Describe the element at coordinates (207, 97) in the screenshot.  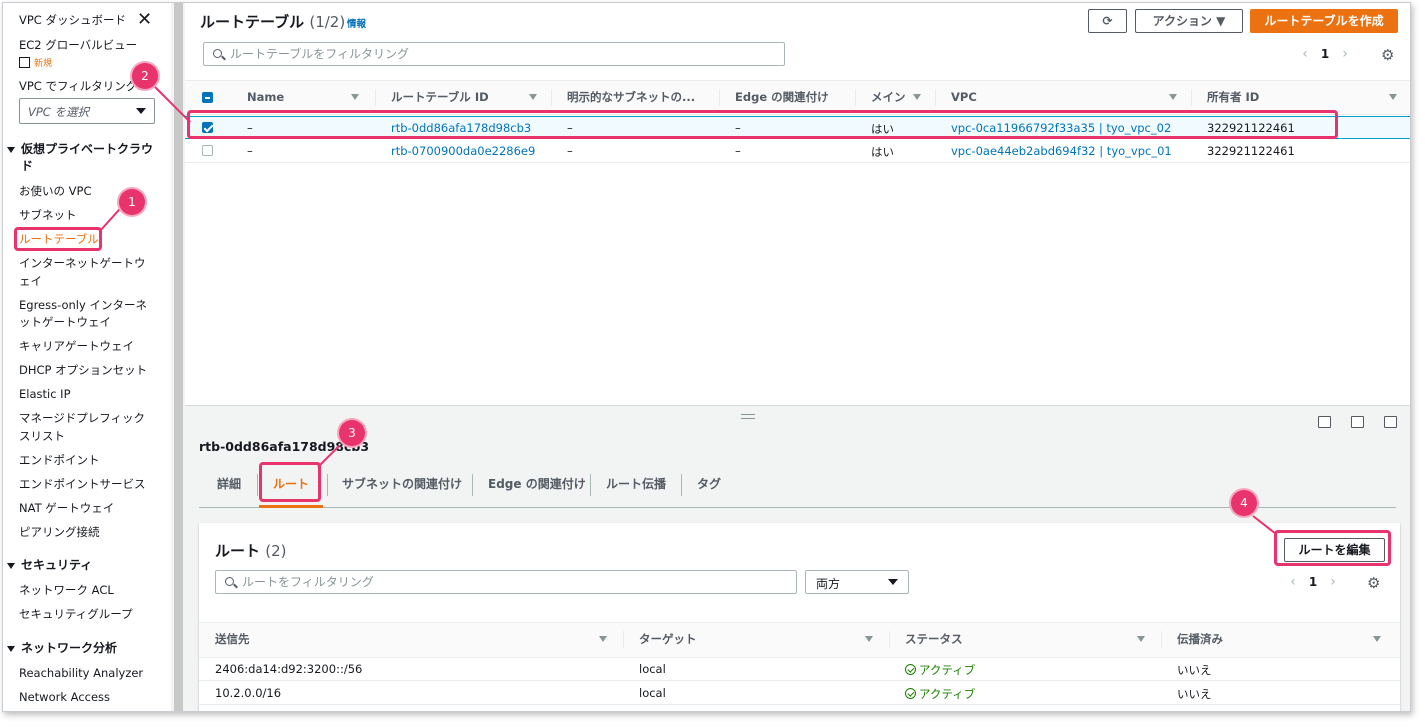
I see `select-all-checkbox` at that location.